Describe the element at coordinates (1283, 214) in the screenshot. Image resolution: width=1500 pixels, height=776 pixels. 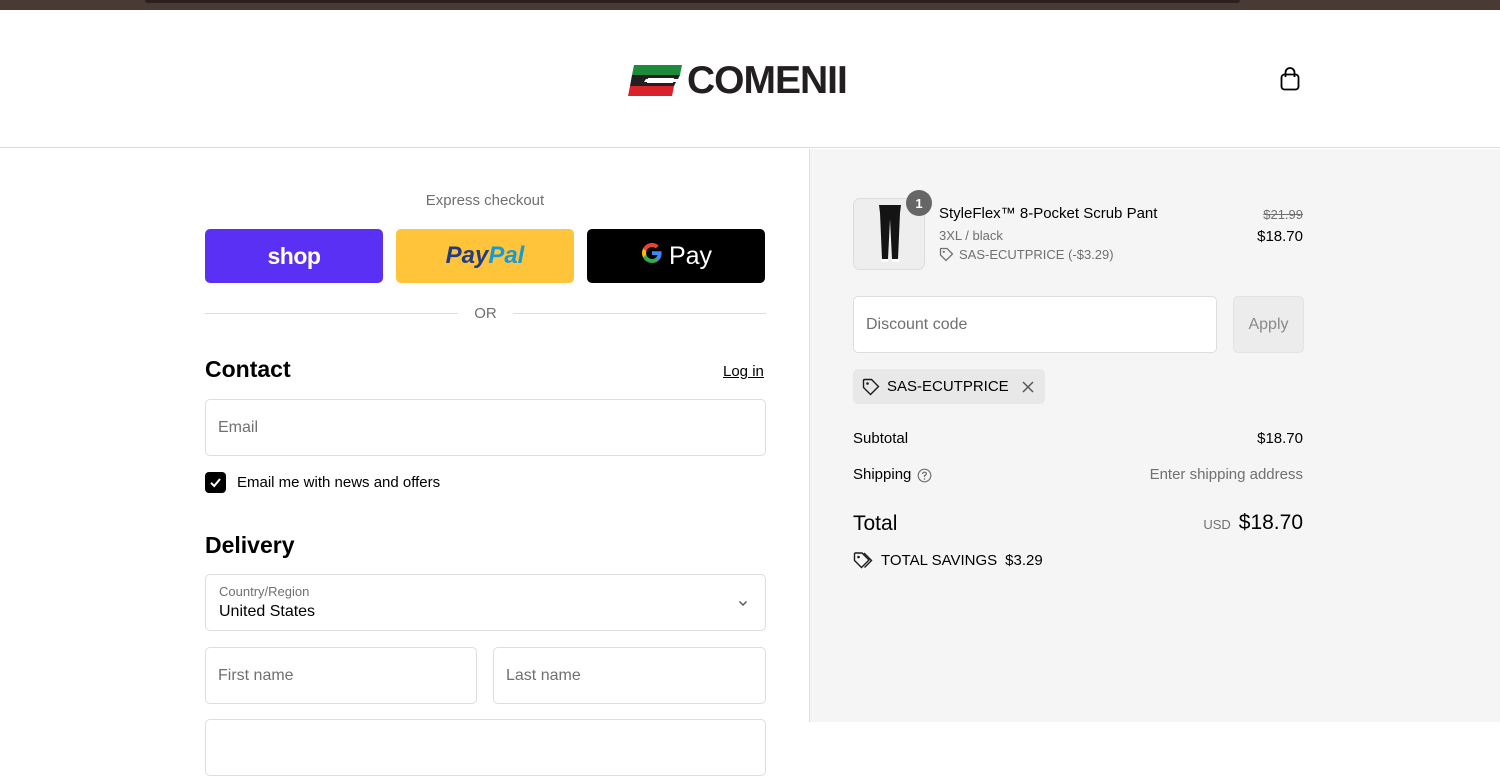
I see `original-price: $21.99` at that location.